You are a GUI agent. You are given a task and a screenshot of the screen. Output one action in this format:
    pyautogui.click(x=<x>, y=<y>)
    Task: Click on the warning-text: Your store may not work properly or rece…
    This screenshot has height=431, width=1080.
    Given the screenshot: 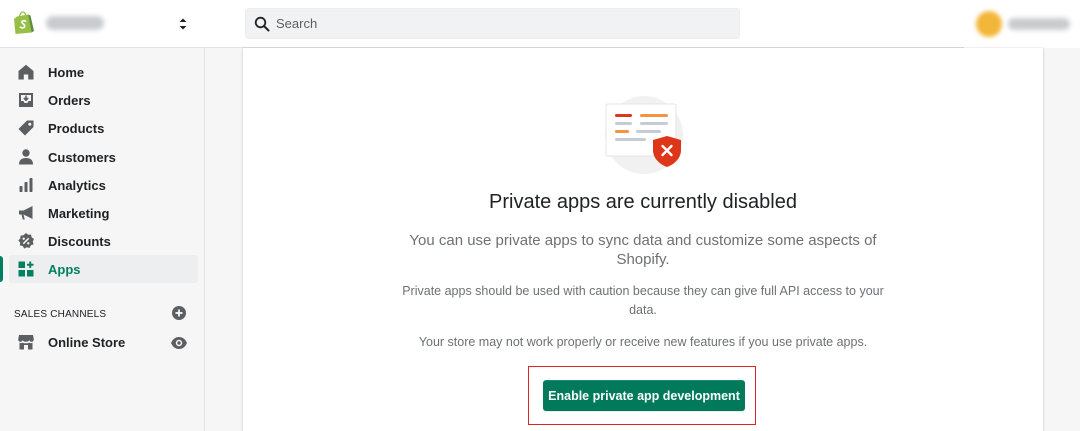 What is the action you would take?
    pyautogui.click(x=643, y=342)
    